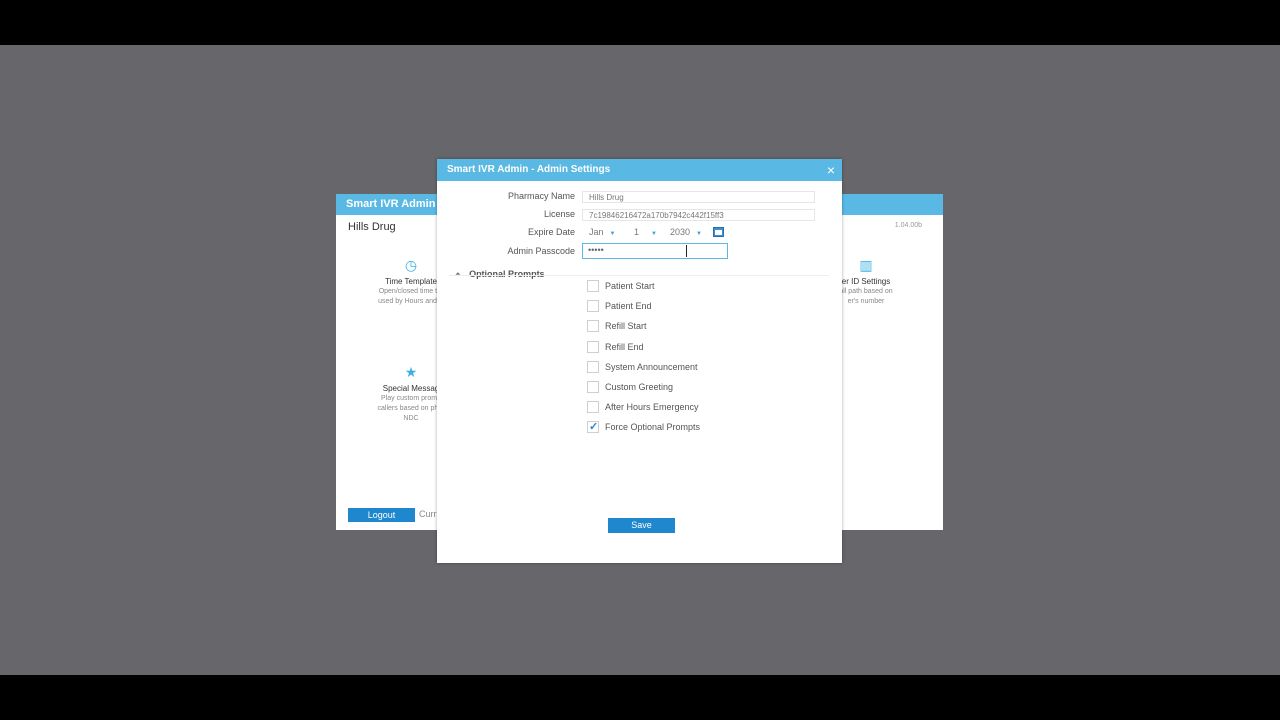 The image size is (1280, 720). I want to click on prompt-label: Refill Start, so click(626, 326).